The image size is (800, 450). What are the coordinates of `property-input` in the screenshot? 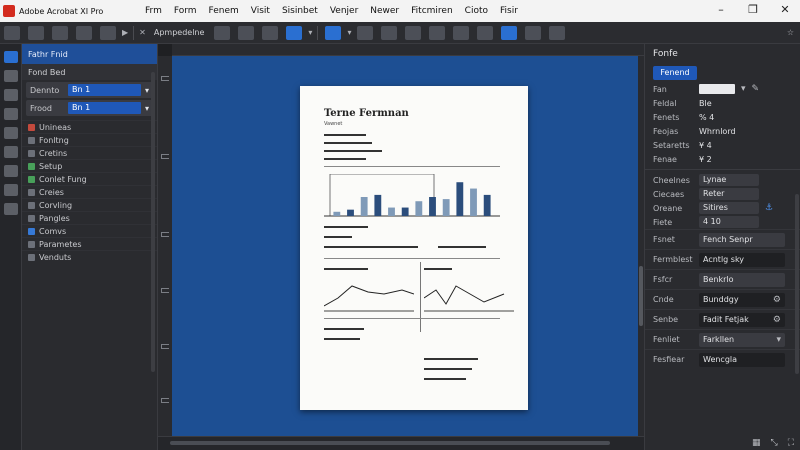 It's located at (717, 89).